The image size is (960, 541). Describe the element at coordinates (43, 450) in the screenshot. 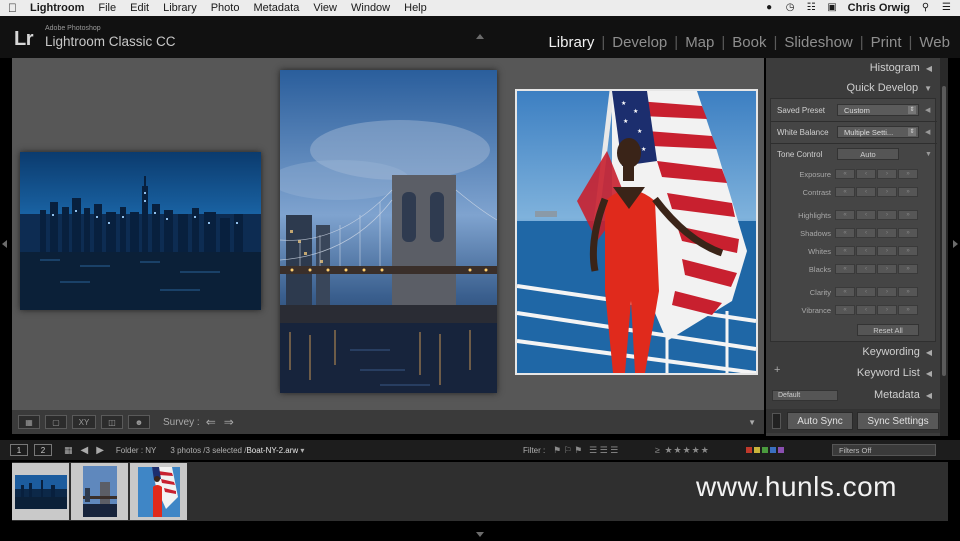

I see `secondary-window-button: 2` at that location.